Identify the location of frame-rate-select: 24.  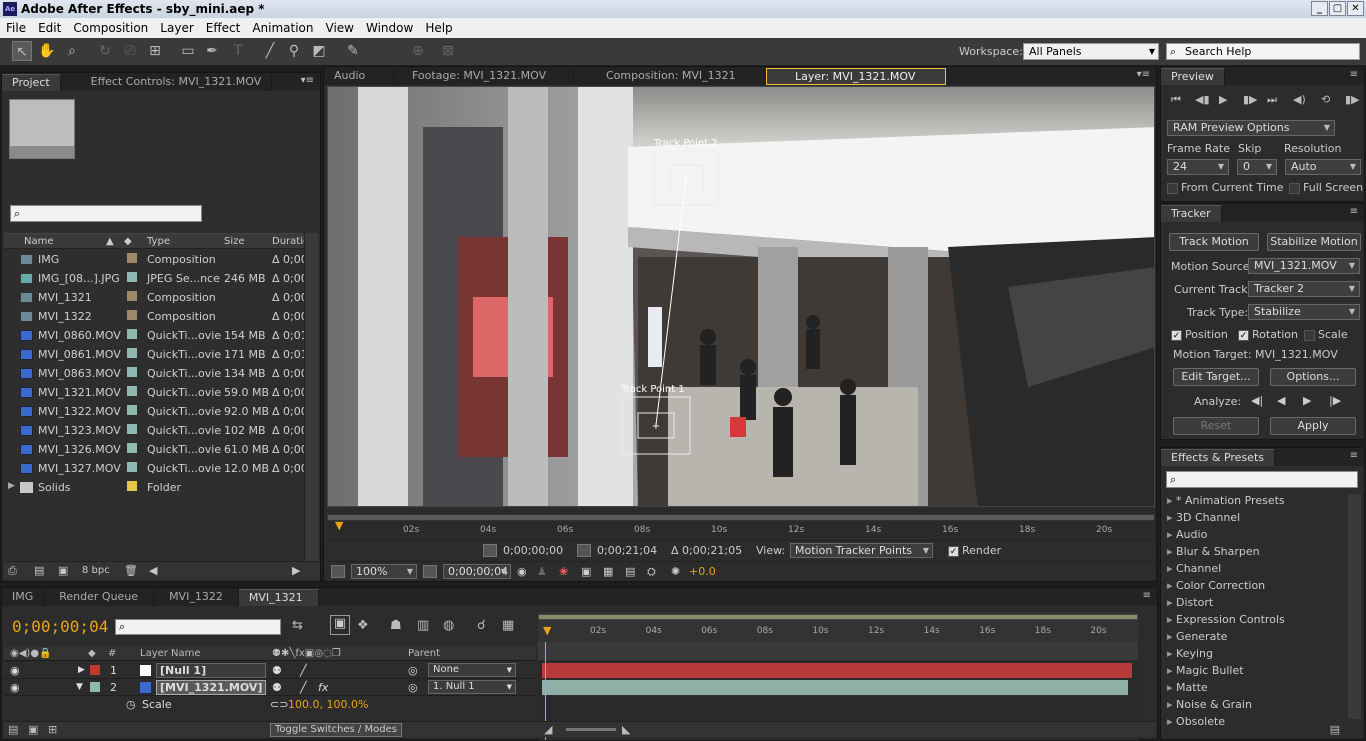
(1198, 167).